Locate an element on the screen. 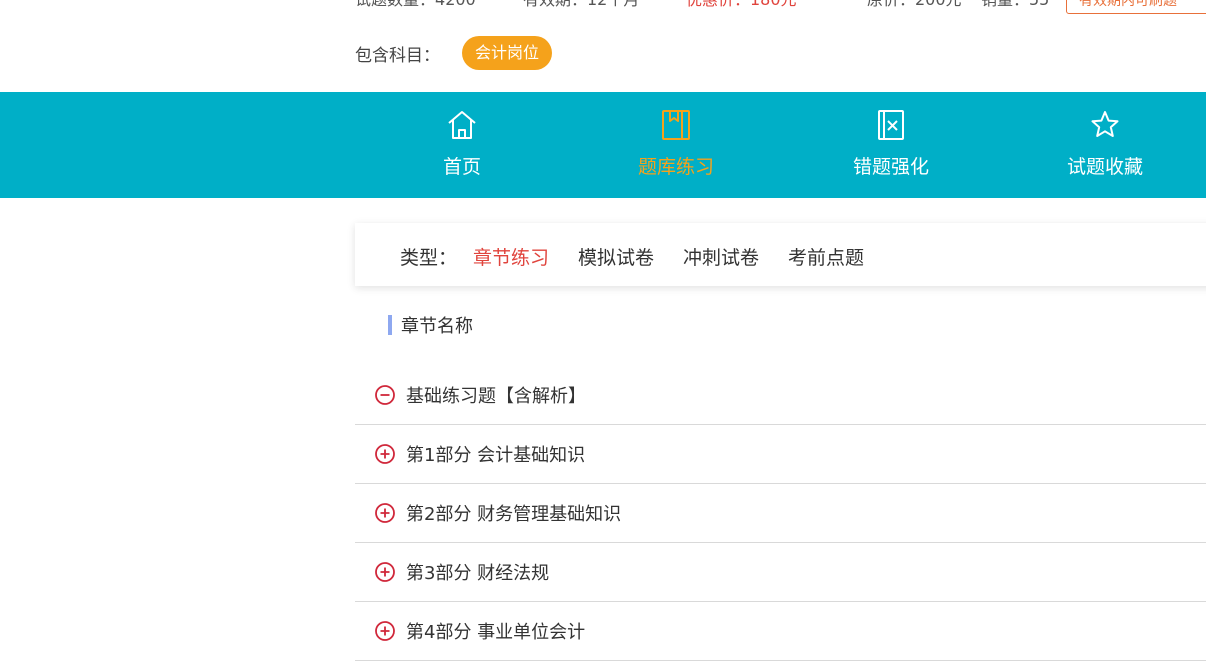 The height and width of the screenshot is (661, 1206). original-price: 原价：200元 is located at coordinates (914, 5).